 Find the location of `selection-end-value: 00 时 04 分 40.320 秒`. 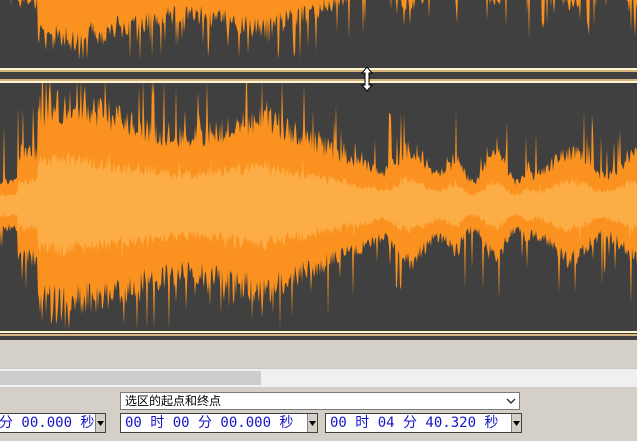

selection-end-value: 00 时 04 分 40.320 秒 is located at coordinates (414, 423).